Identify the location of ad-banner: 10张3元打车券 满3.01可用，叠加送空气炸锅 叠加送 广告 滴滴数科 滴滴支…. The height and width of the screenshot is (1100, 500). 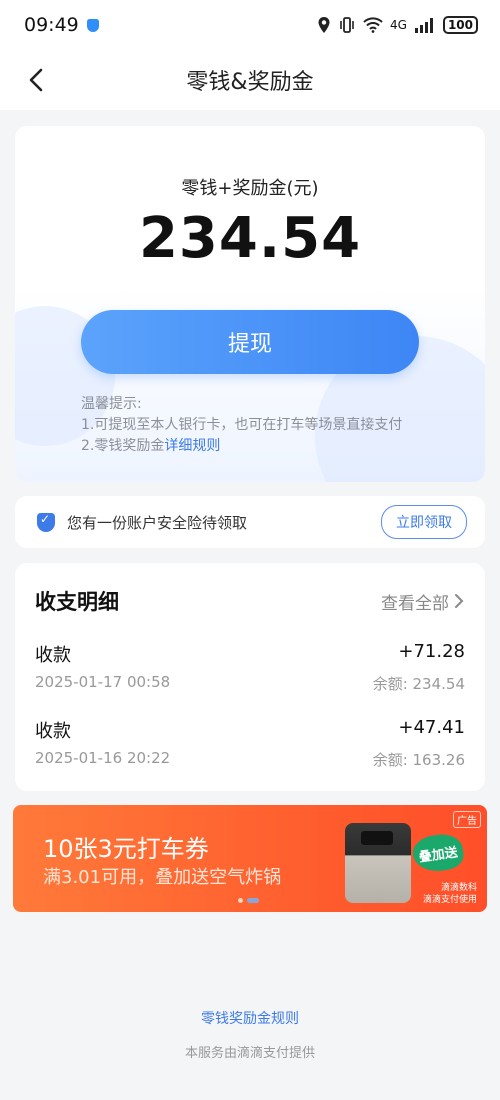
(250, 858).